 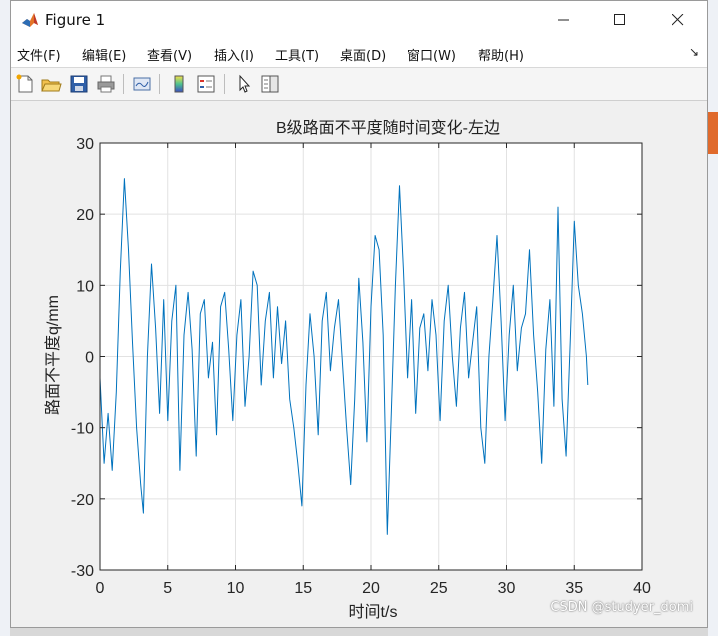 I want to click on menu-help: 帮助(H), so click(x=501, y=54).